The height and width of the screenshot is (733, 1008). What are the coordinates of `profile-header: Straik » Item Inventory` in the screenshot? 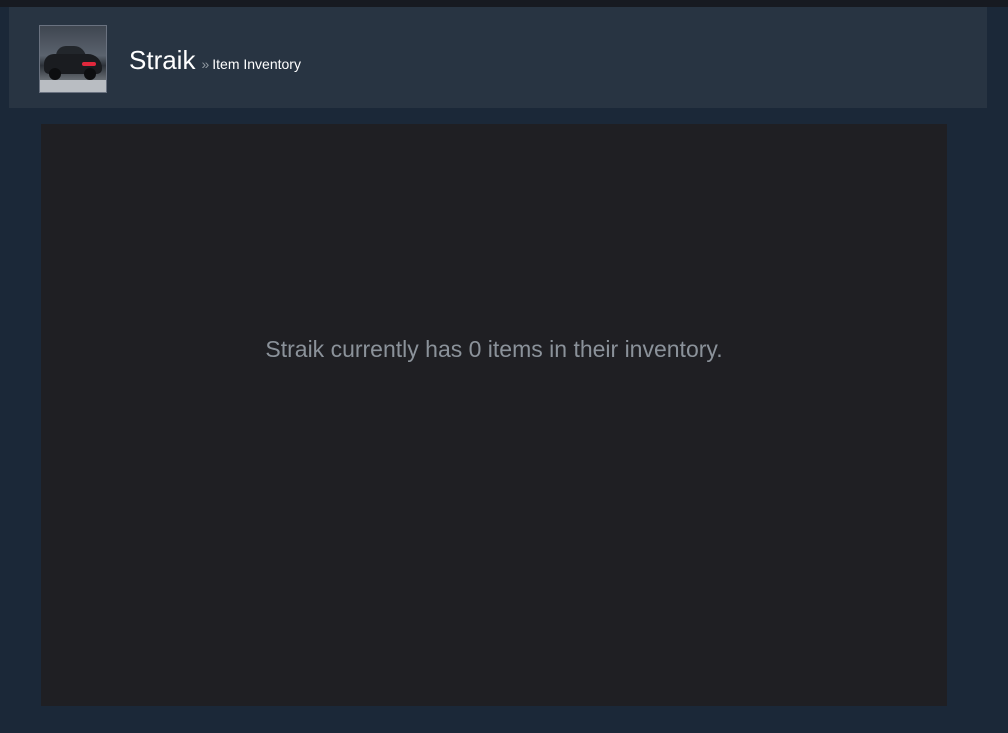 It's located at (498, 57).